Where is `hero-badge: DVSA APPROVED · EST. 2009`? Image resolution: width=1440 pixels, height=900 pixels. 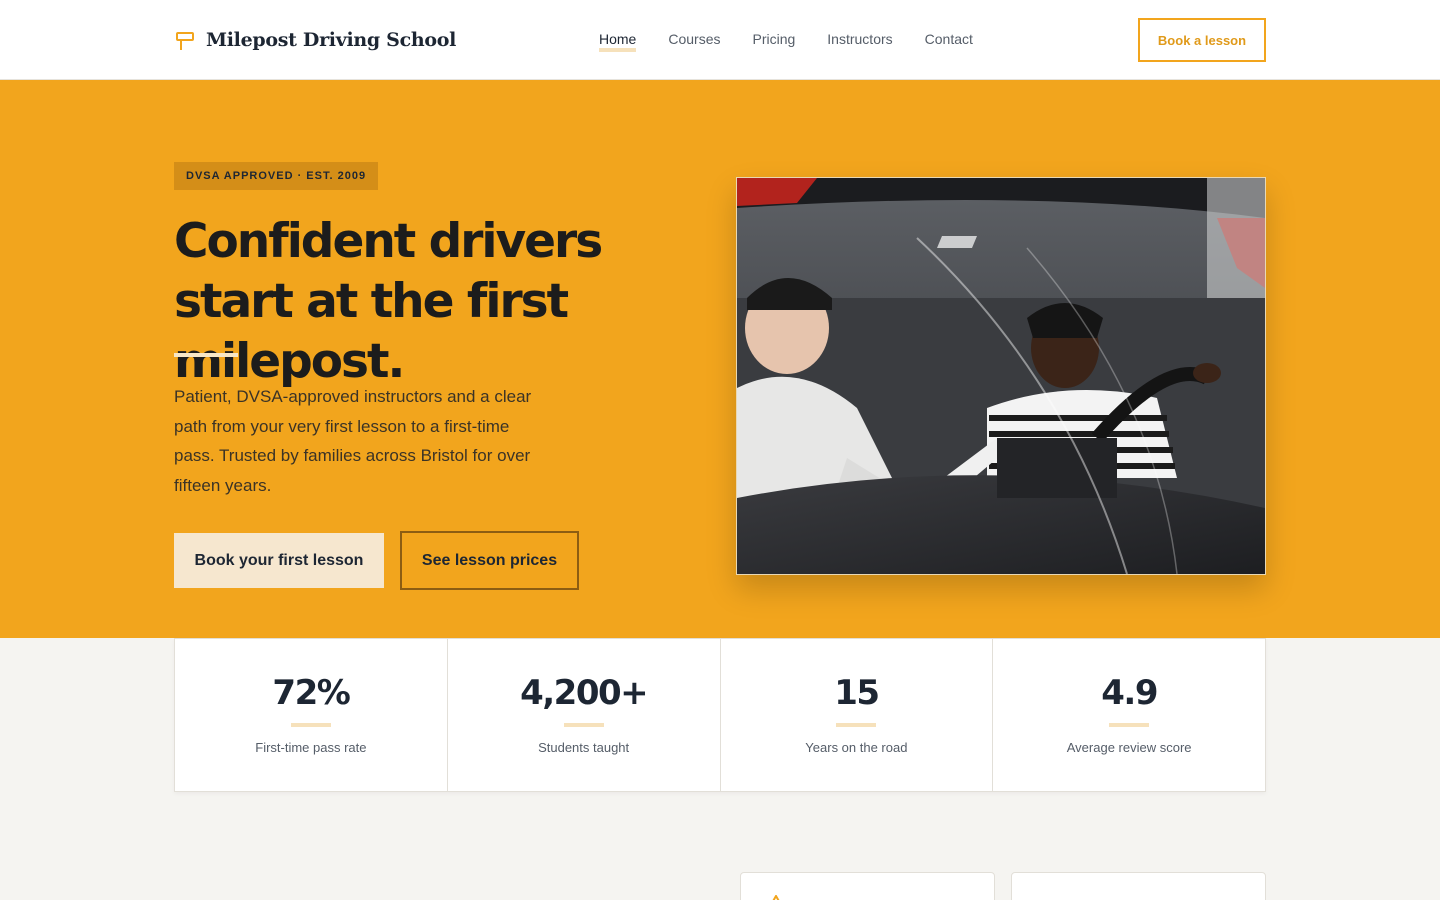
hero-badge: DVSA APPROVED · EST. 2009 is located at coordinates (276, 176).